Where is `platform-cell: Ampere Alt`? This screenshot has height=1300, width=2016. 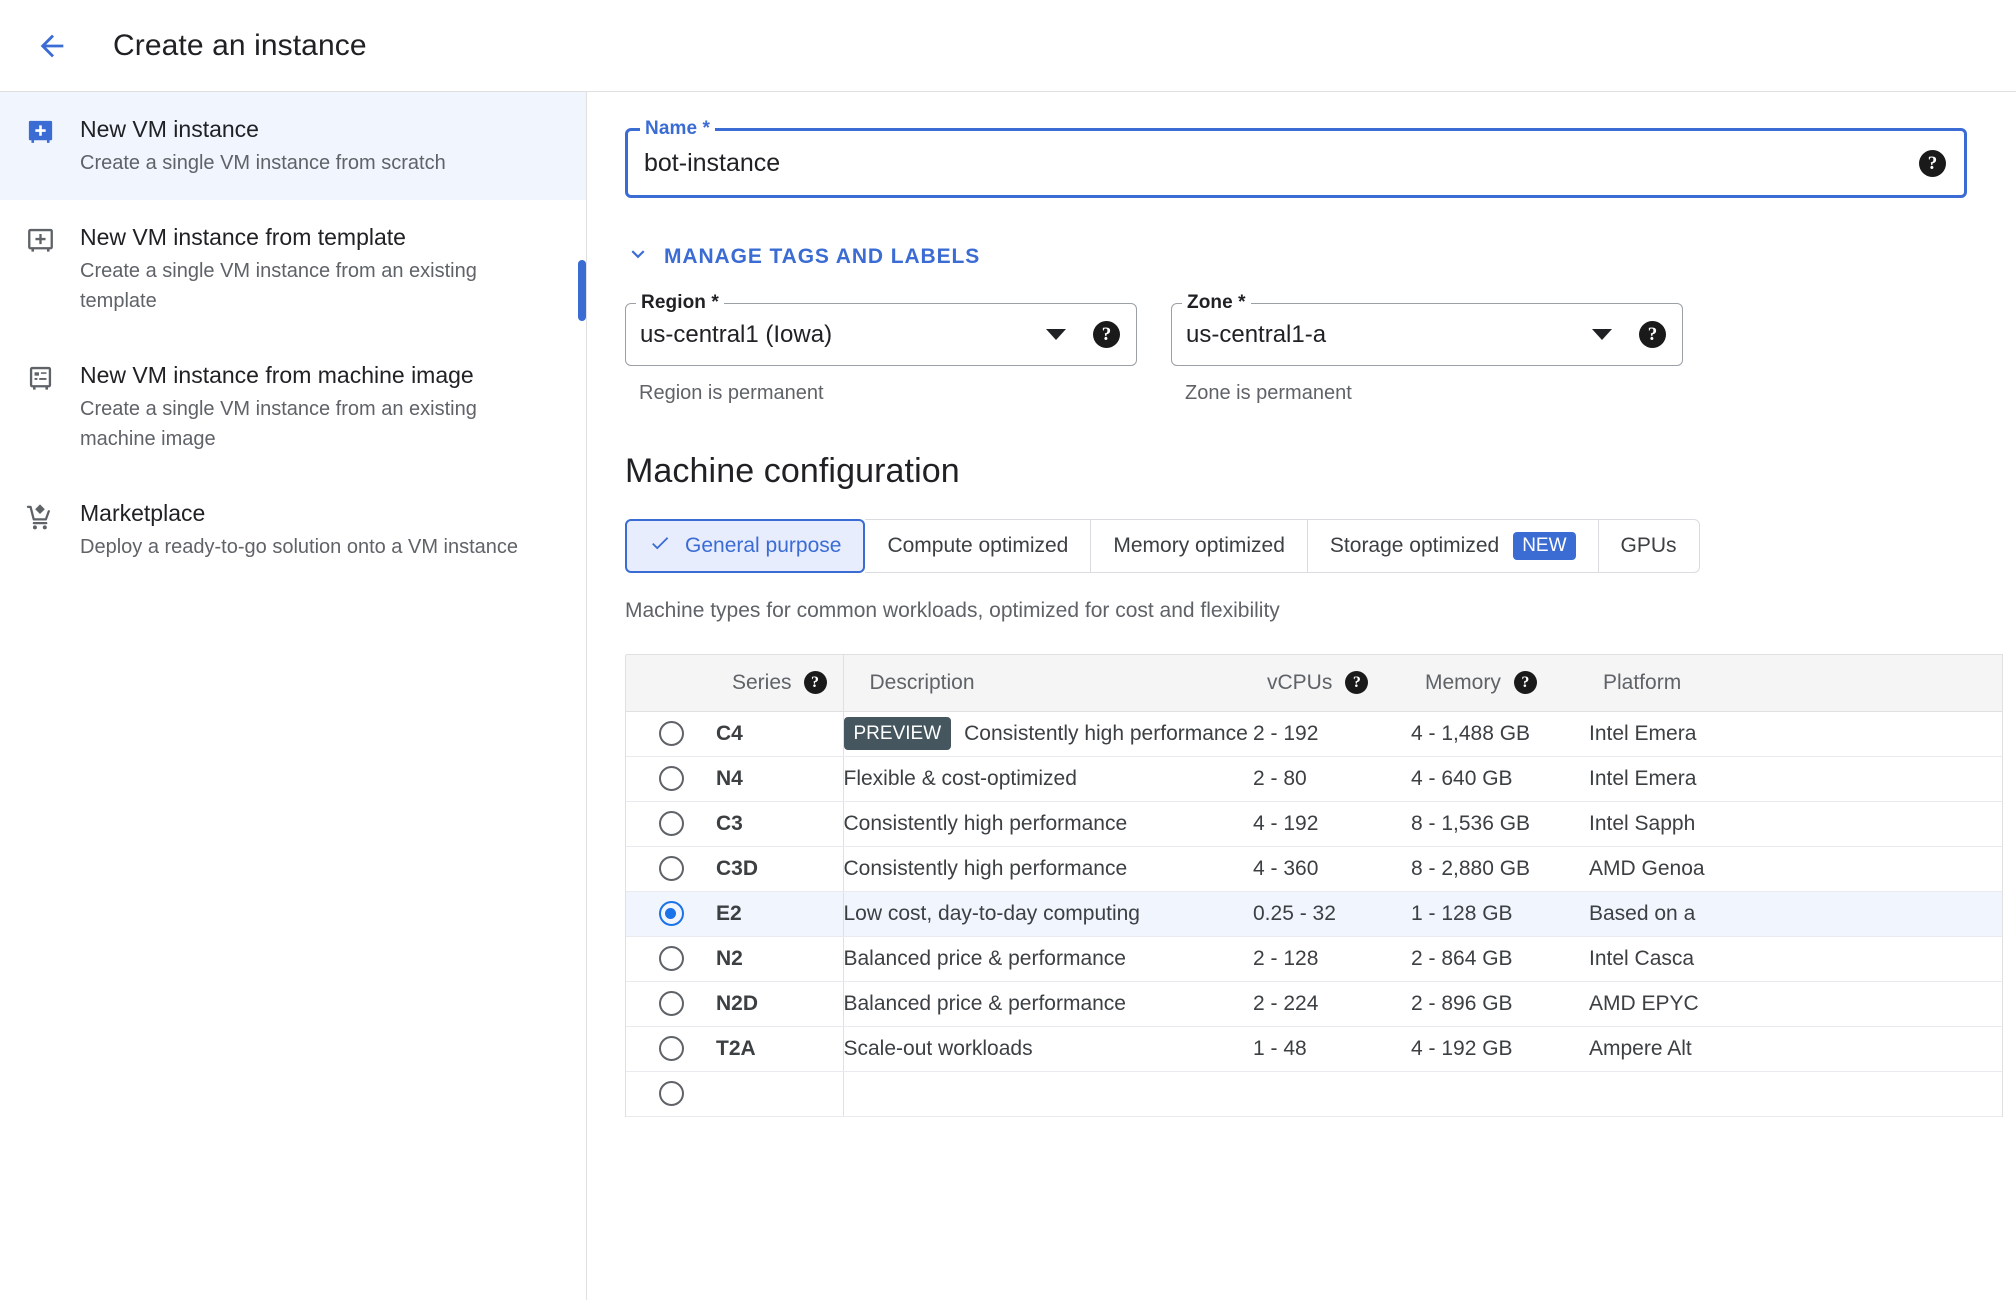
platform-cell: Ampere Alt is located at coordinates (1795, 1049).